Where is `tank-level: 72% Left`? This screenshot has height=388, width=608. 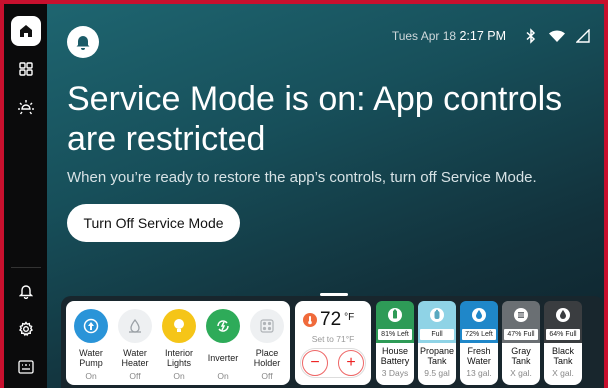
tank-level: 72% Left is located at coordinates (479, 334).